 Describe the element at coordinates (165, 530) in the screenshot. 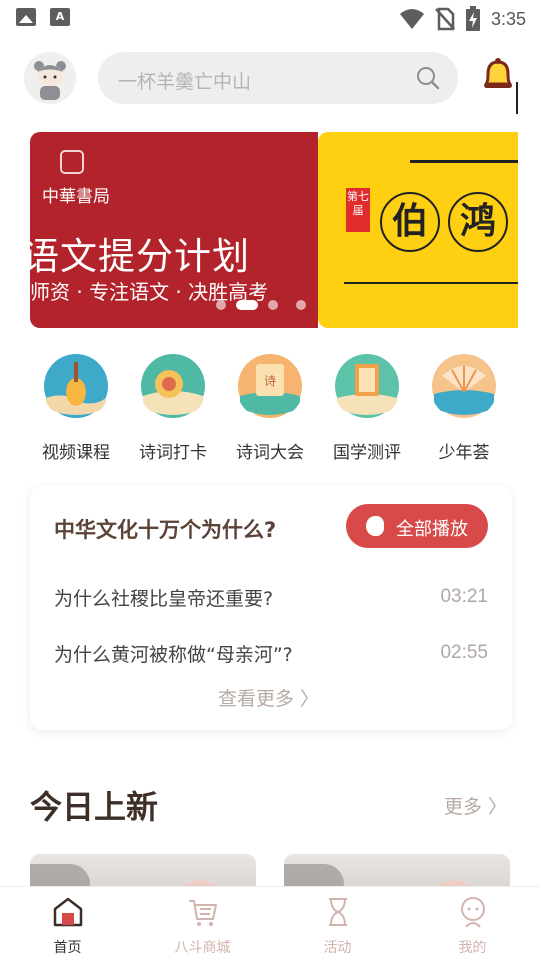

I see `card-title: 中华文化十万个为什么?` at that location.